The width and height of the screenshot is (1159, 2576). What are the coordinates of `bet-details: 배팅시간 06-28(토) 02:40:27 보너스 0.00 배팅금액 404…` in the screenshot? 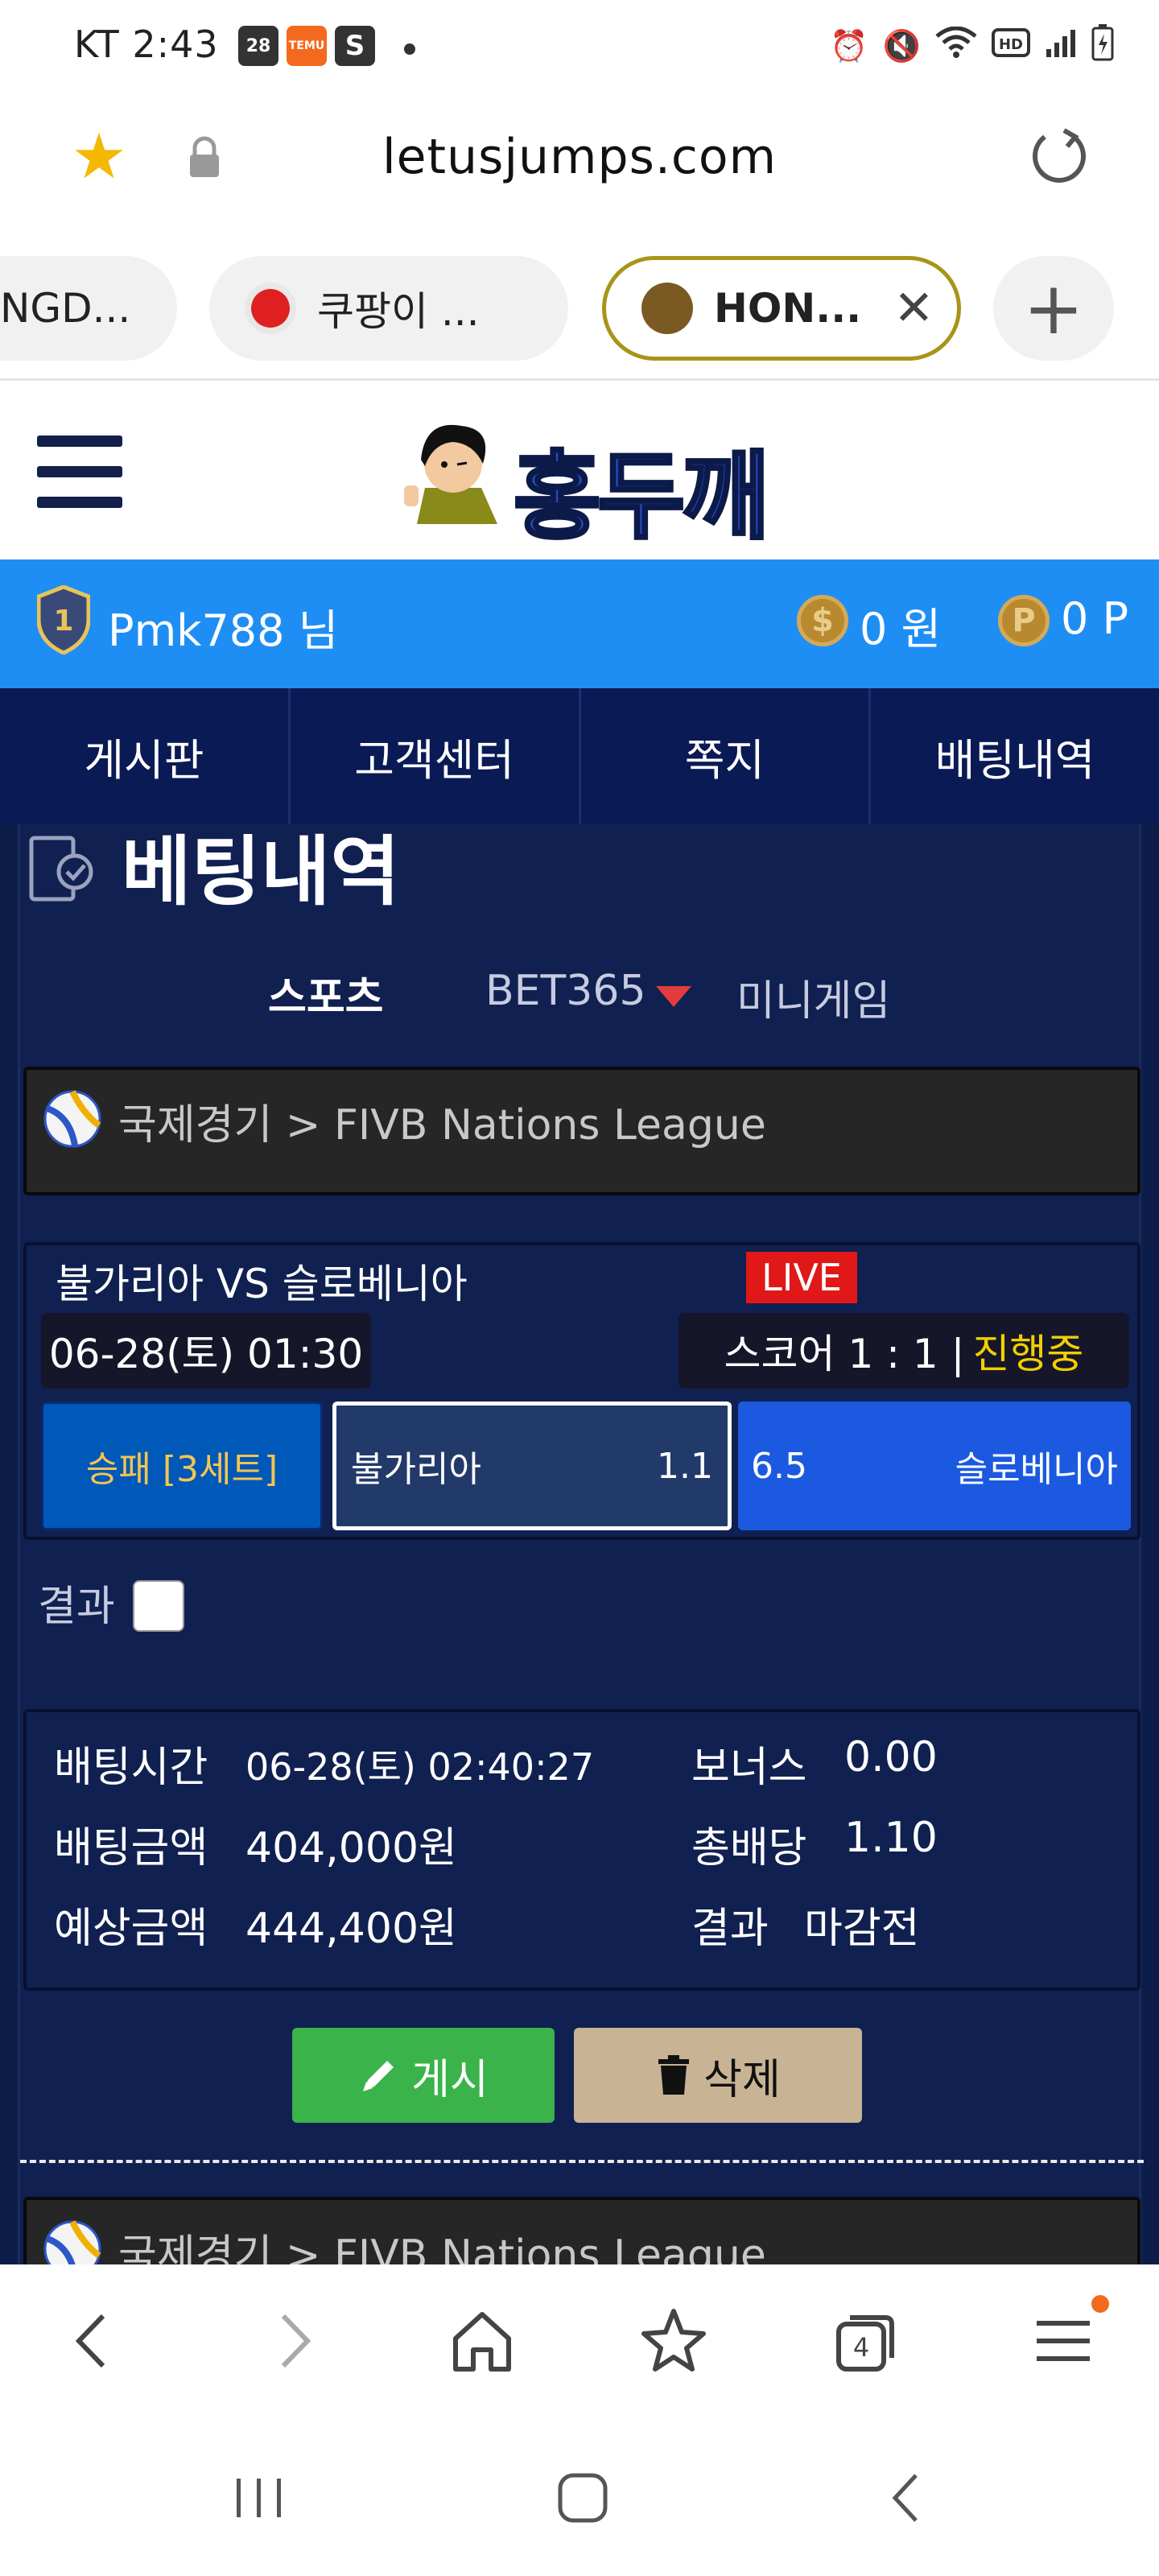 It's located at (581, 1850).